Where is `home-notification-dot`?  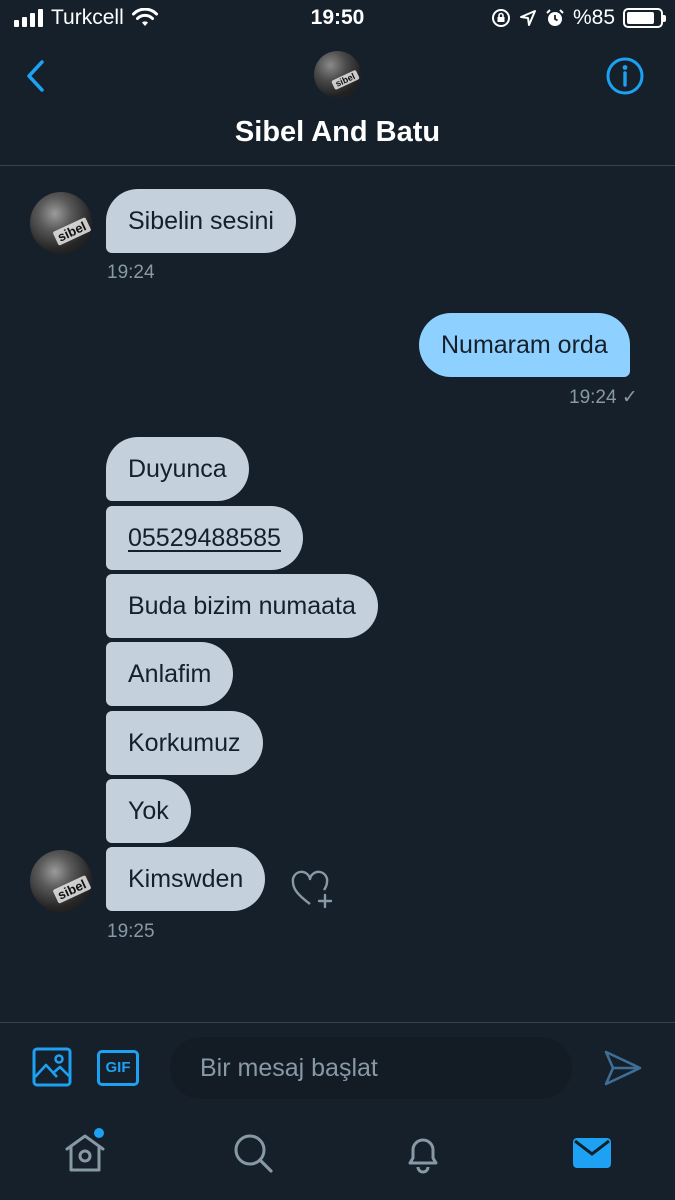 home-notification-dot is located at coordinates (99, 1133).